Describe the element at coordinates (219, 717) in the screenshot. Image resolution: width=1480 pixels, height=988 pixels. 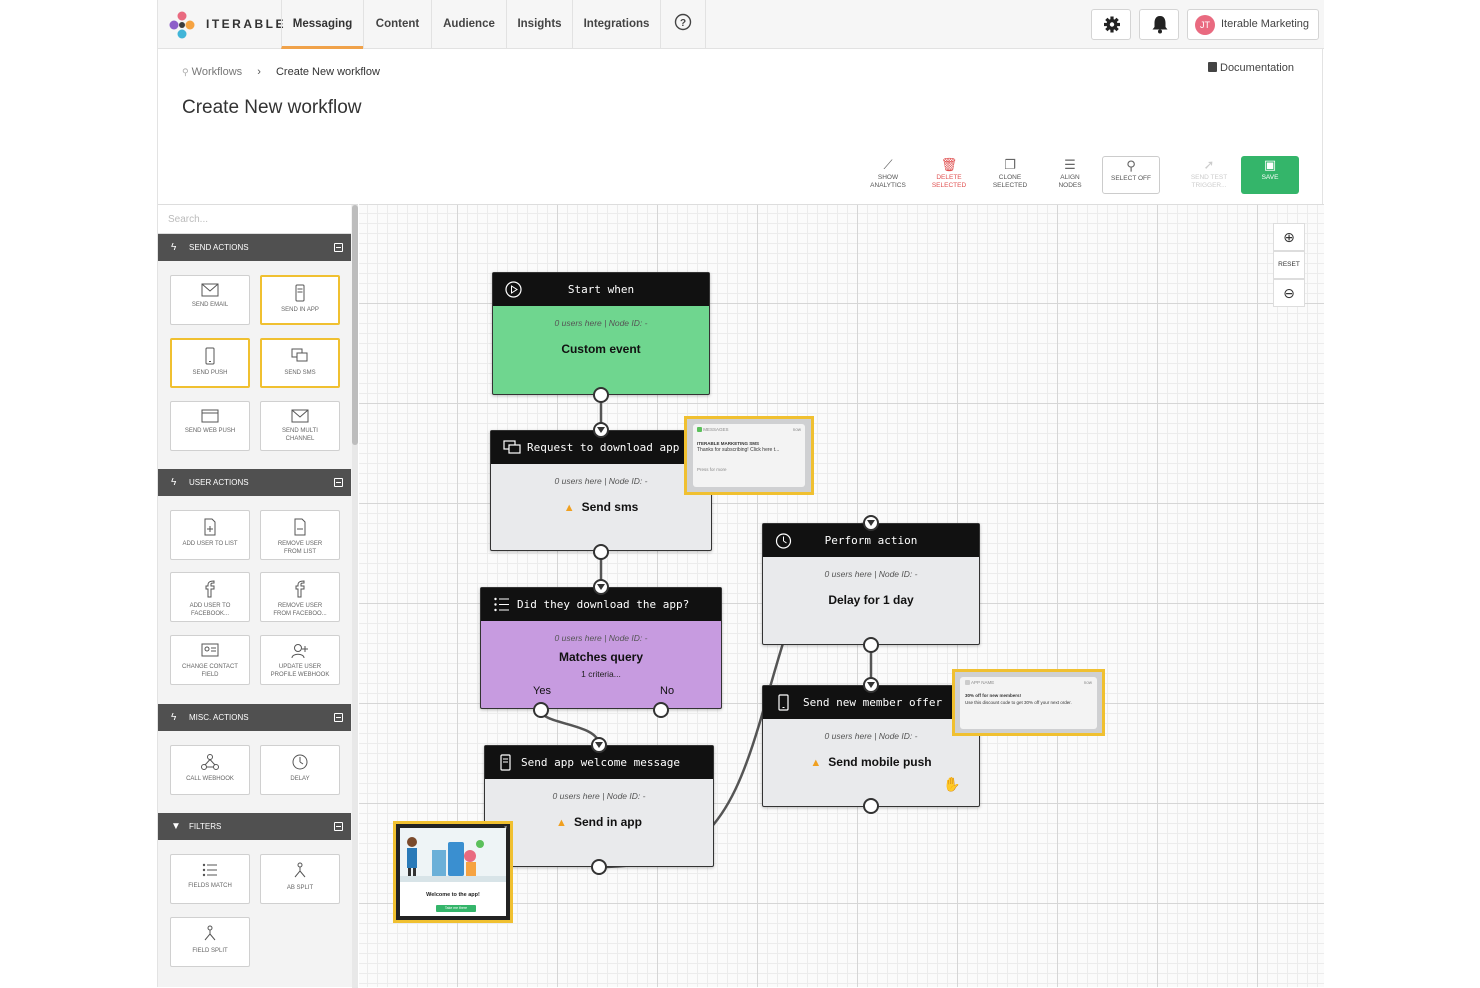
I see `section-title: MISC. ACTIONS` at that location.